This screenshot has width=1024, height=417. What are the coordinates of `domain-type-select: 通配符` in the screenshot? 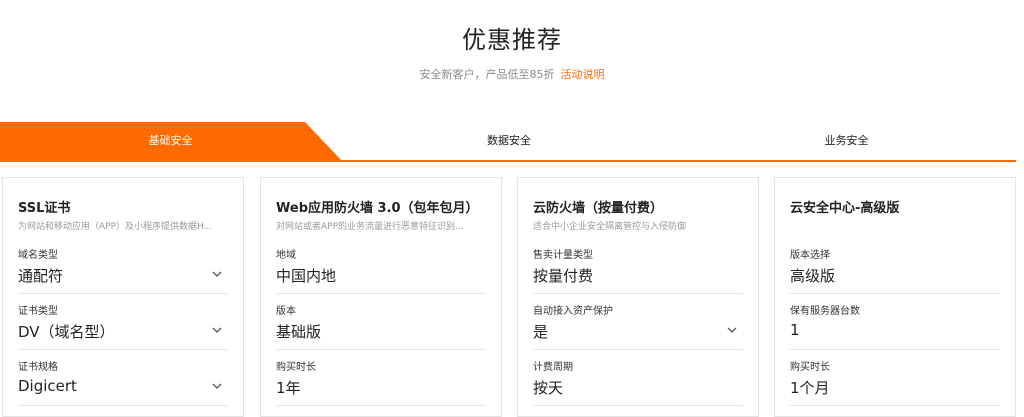 It's located at (123, 278).